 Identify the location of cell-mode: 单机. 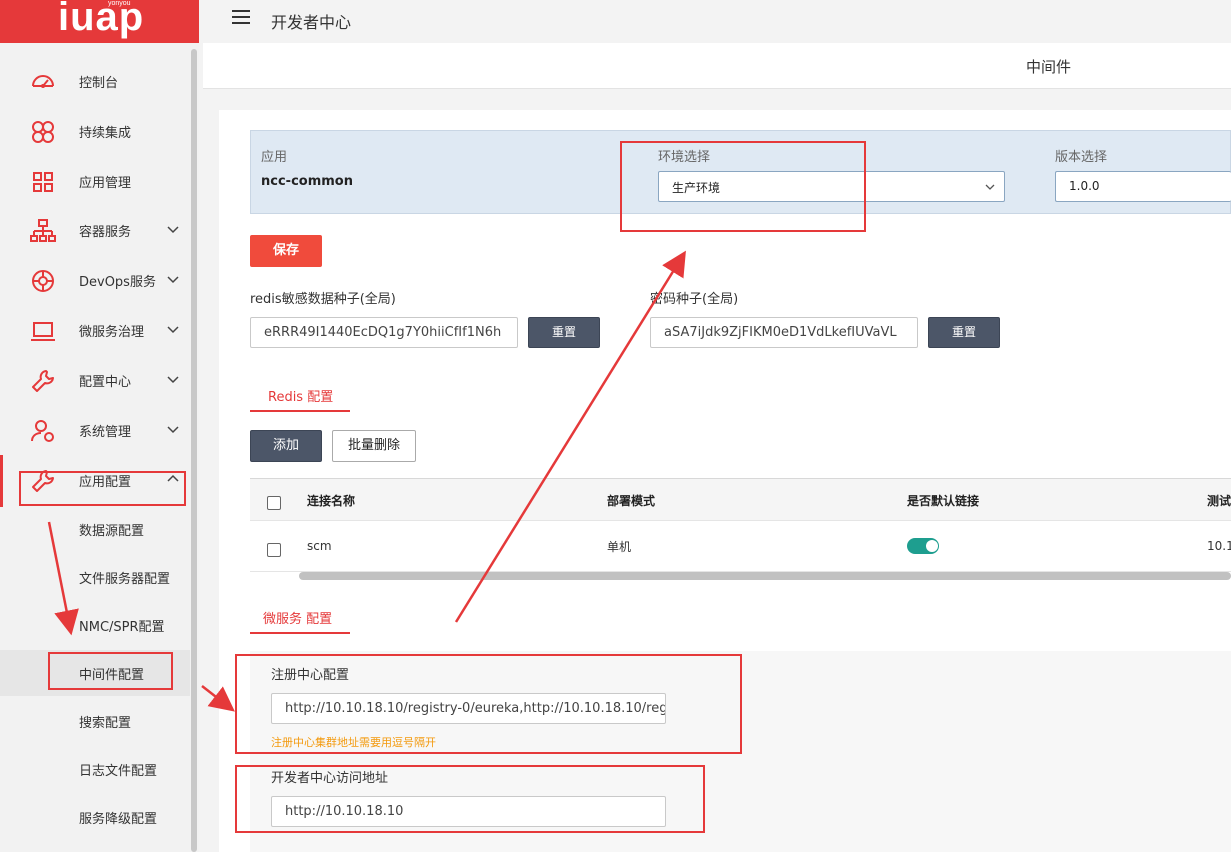
(619, 547).